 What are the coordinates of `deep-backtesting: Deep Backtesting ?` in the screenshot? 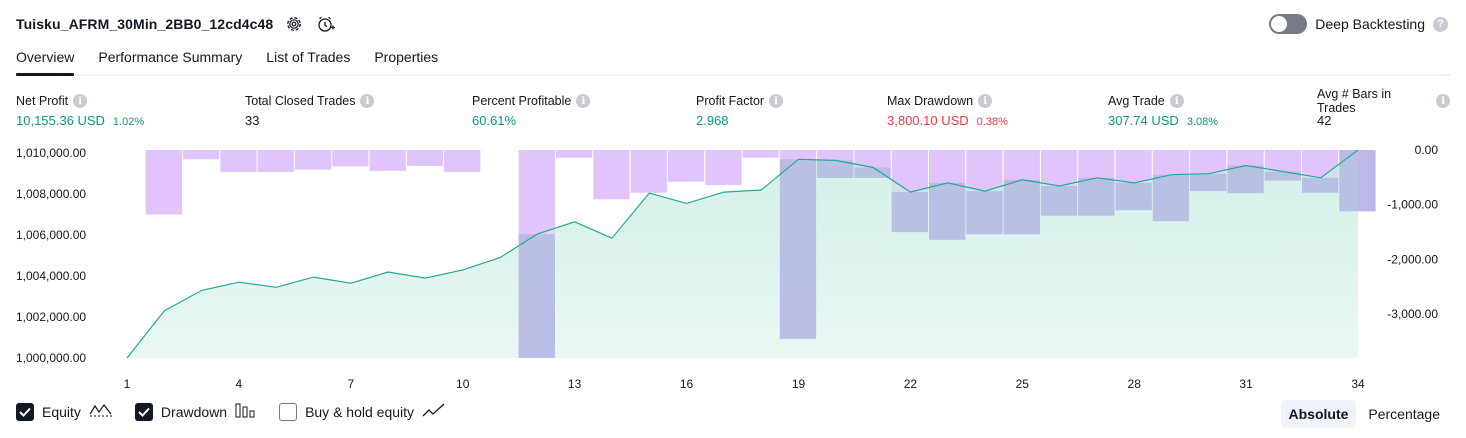 It's located at (1358, 24).